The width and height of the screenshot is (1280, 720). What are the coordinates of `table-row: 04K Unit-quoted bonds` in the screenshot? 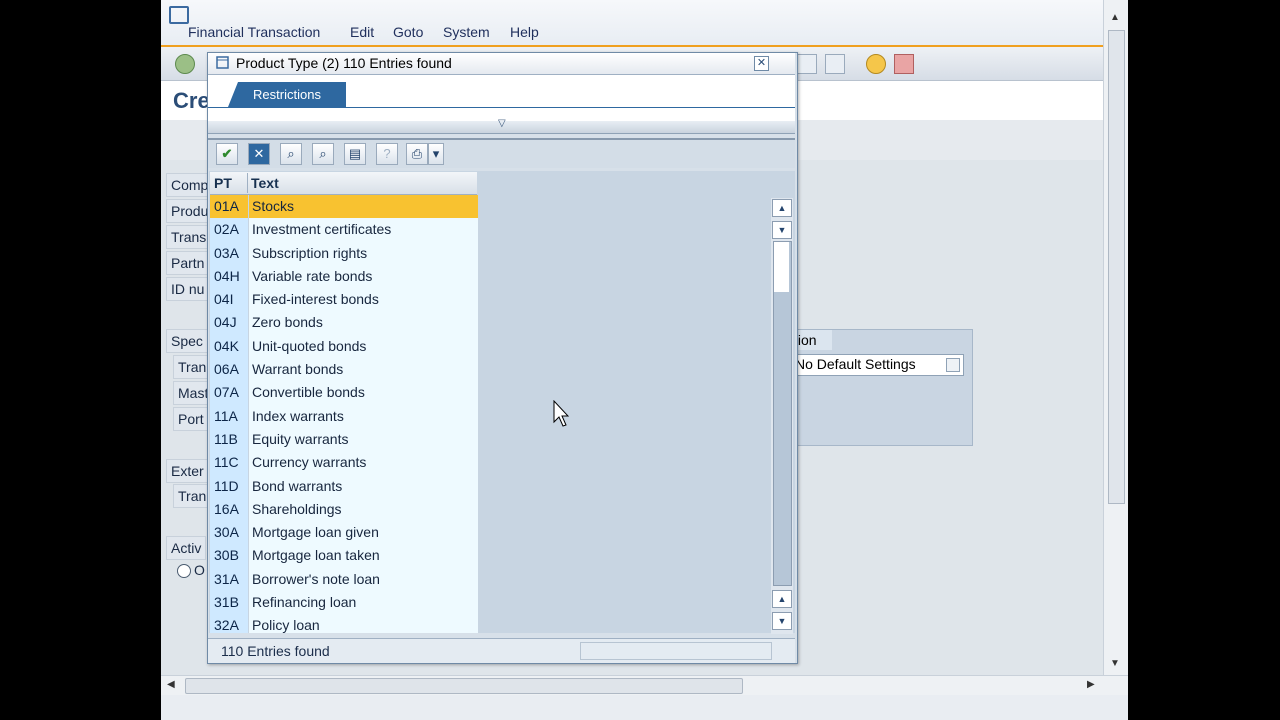 It's located at (344, 346).